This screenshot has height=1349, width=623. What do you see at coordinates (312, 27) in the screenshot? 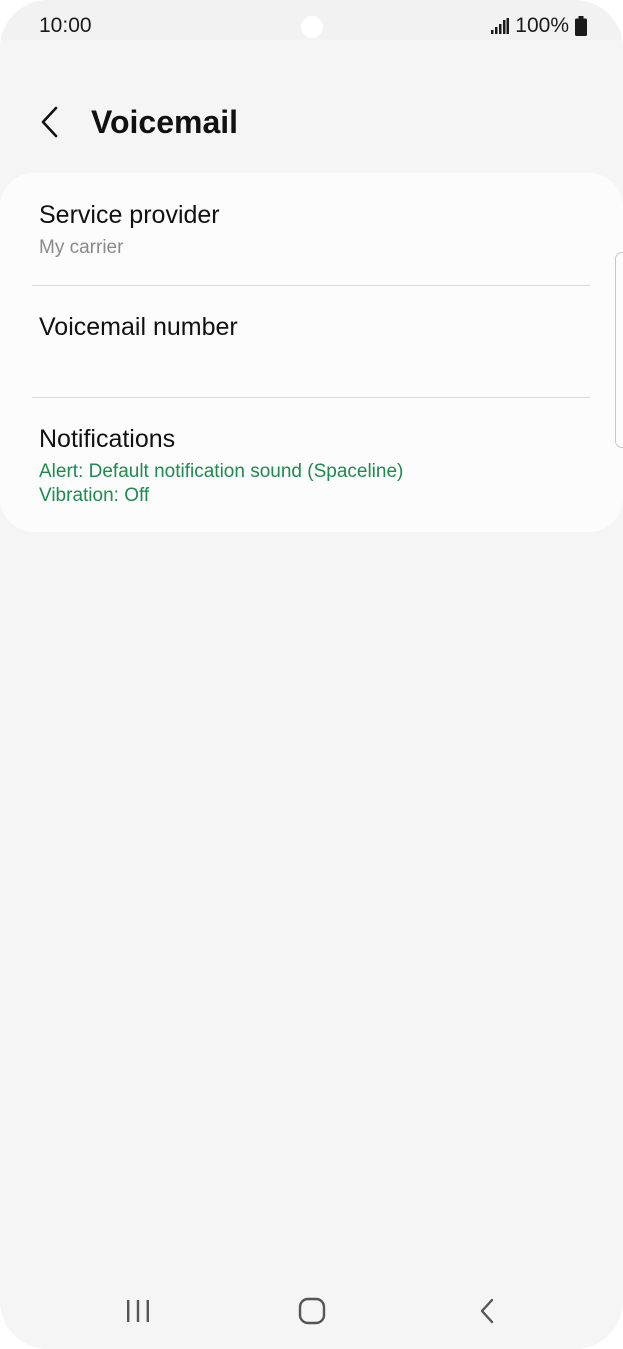
I see `front-camera` at bounding box center [312, 27].